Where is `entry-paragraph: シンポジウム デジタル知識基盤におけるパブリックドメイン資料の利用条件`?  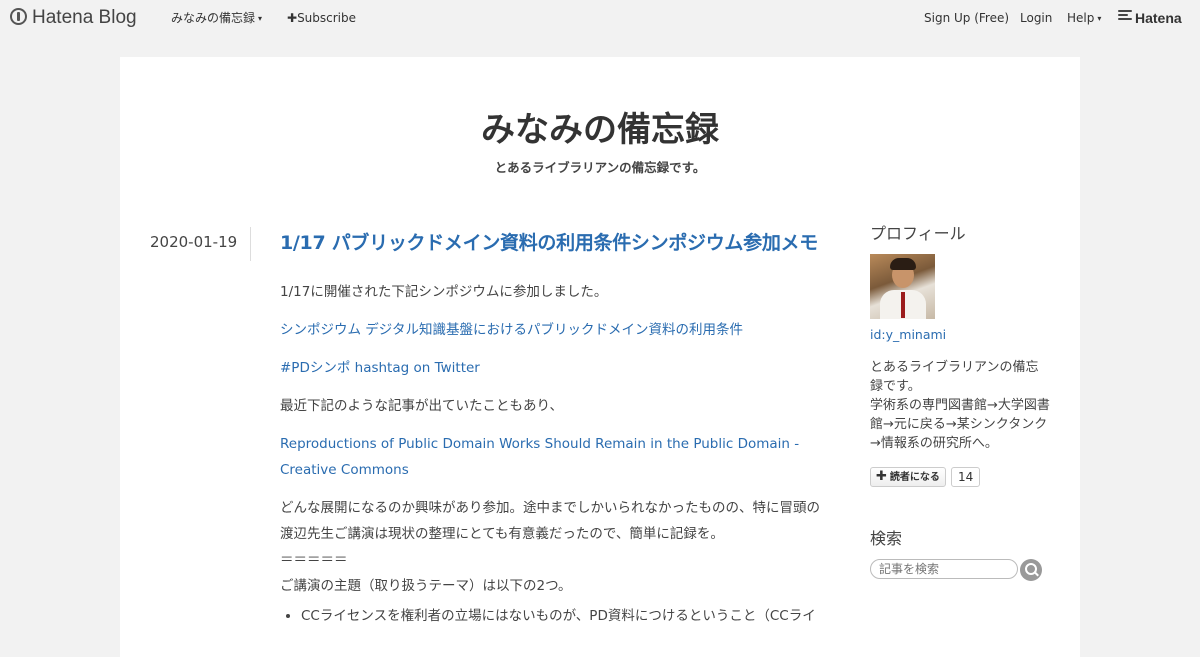 entry-paragraph: シンポジウム デジタル知識基盤におけるパブリックドメイン資料の利用条件 is located at coordinates (562, 330).